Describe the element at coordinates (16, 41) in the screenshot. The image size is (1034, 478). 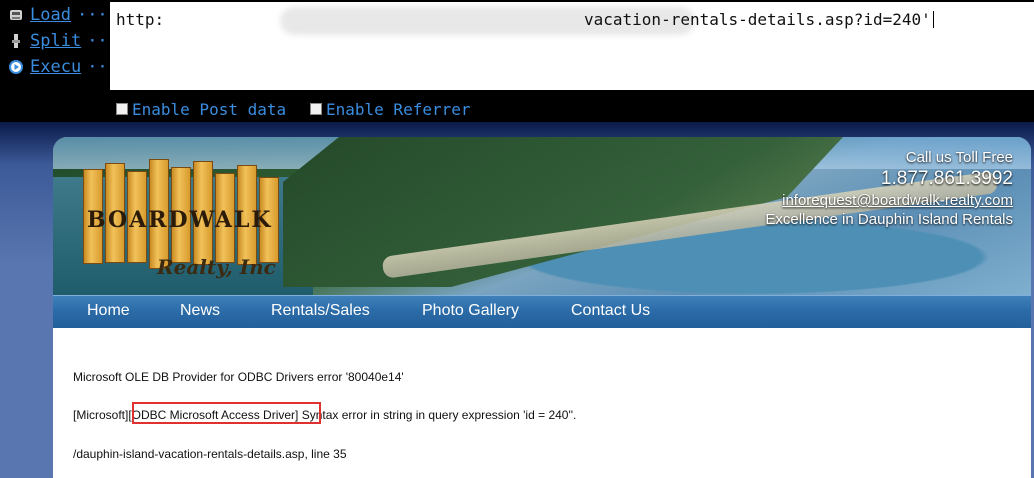
I see `split-url-icon` at that location.